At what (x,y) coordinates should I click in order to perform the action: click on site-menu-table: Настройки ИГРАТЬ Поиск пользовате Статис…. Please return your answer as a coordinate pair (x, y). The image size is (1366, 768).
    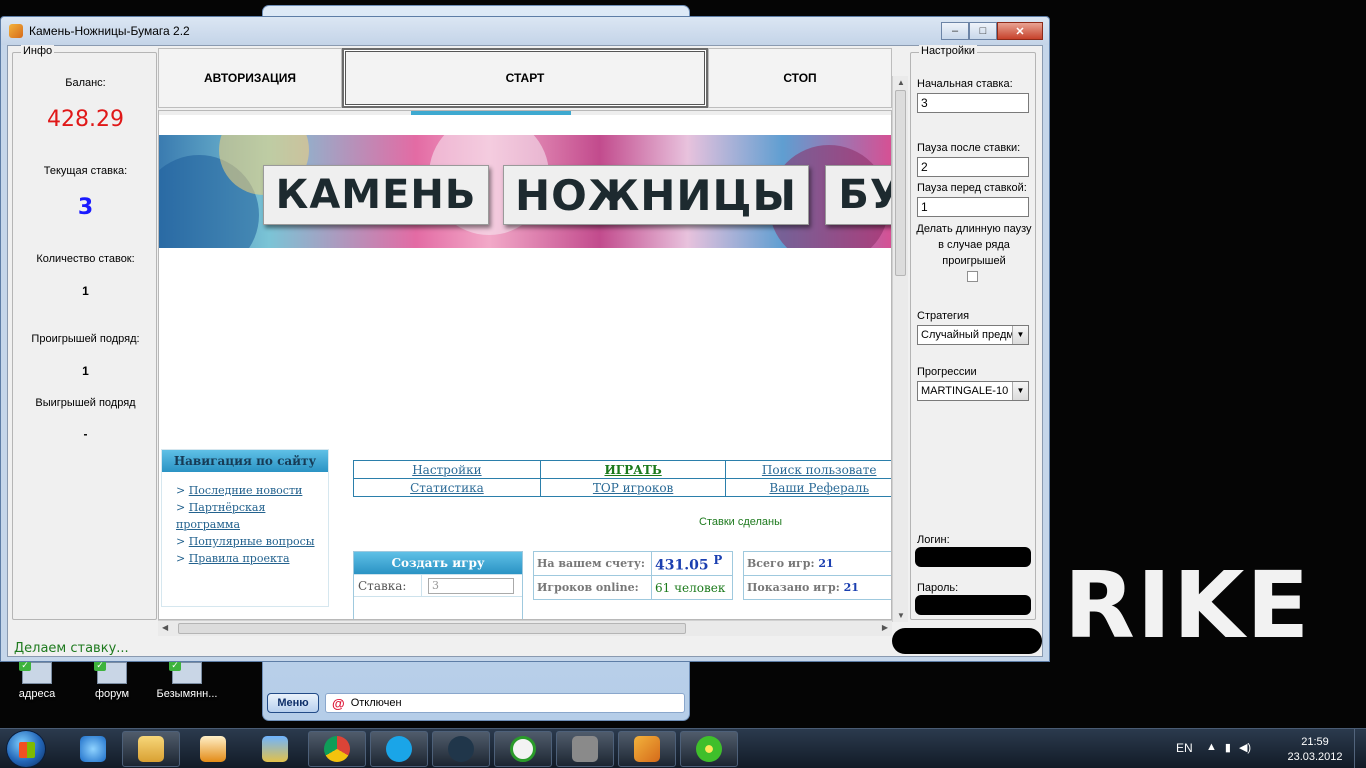
    Looking at the image, I should click on (622, 478).